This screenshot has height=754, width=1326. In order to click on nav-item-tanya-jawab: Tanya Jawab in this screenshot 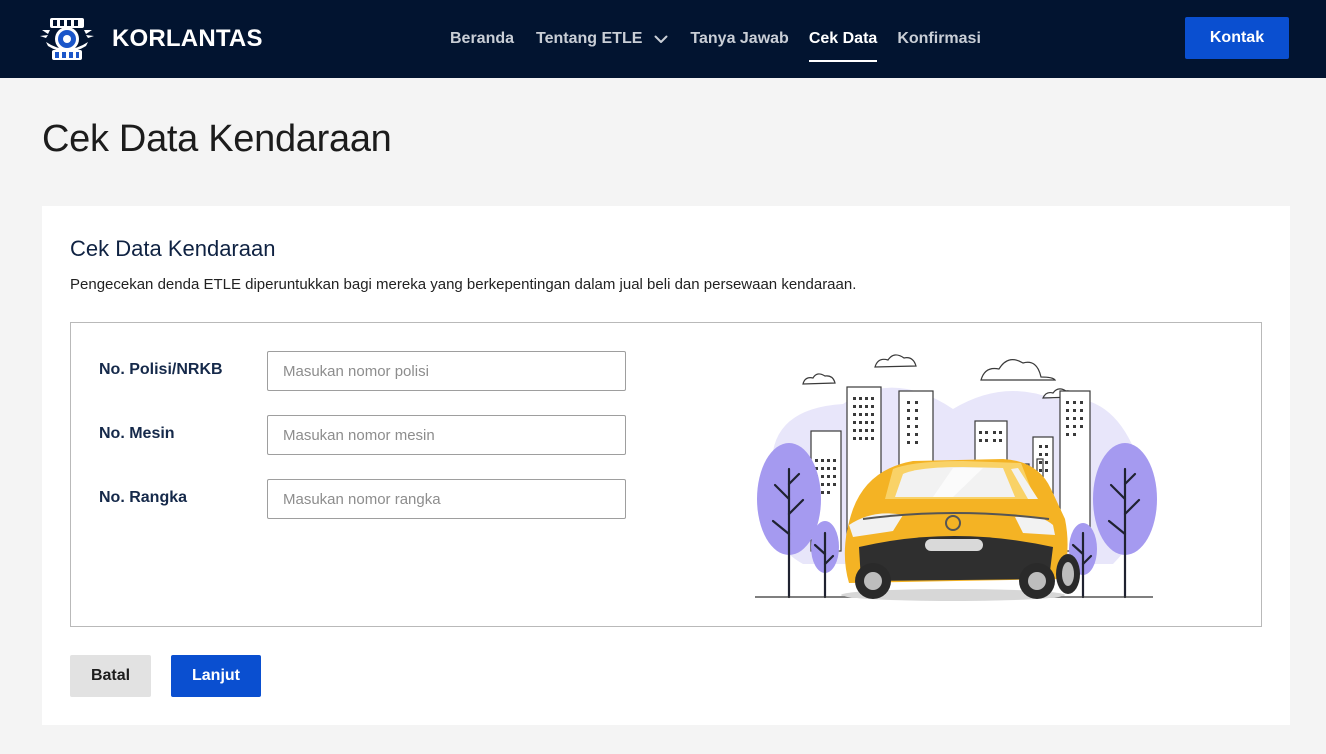, I will do `click(739, 39)`.